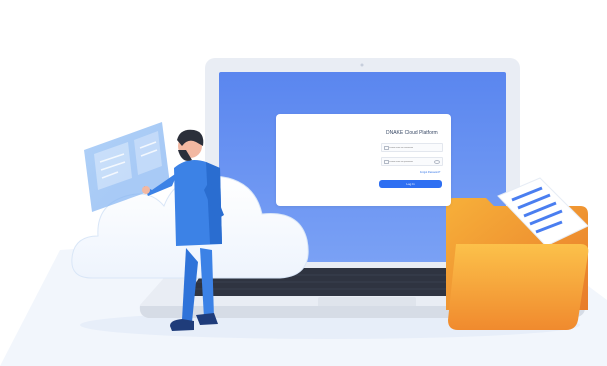  I want to click on login-title: DNAKE Cloud Platform, so click(412, 133).